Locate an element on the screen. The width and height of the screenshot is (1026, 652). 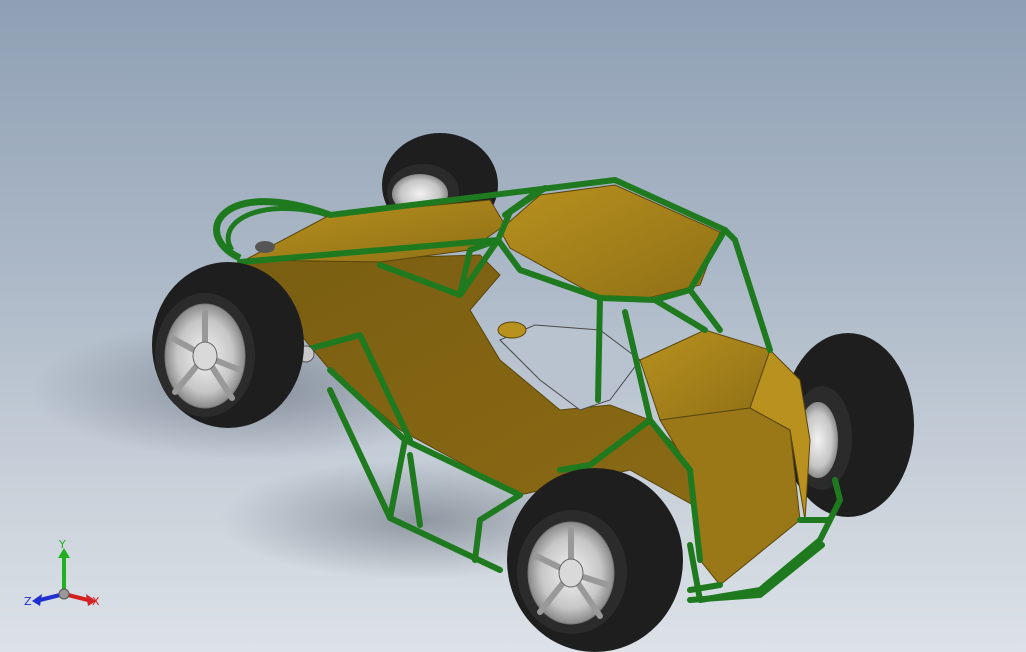
wheel-front-left is located at coordinates (228, 345).